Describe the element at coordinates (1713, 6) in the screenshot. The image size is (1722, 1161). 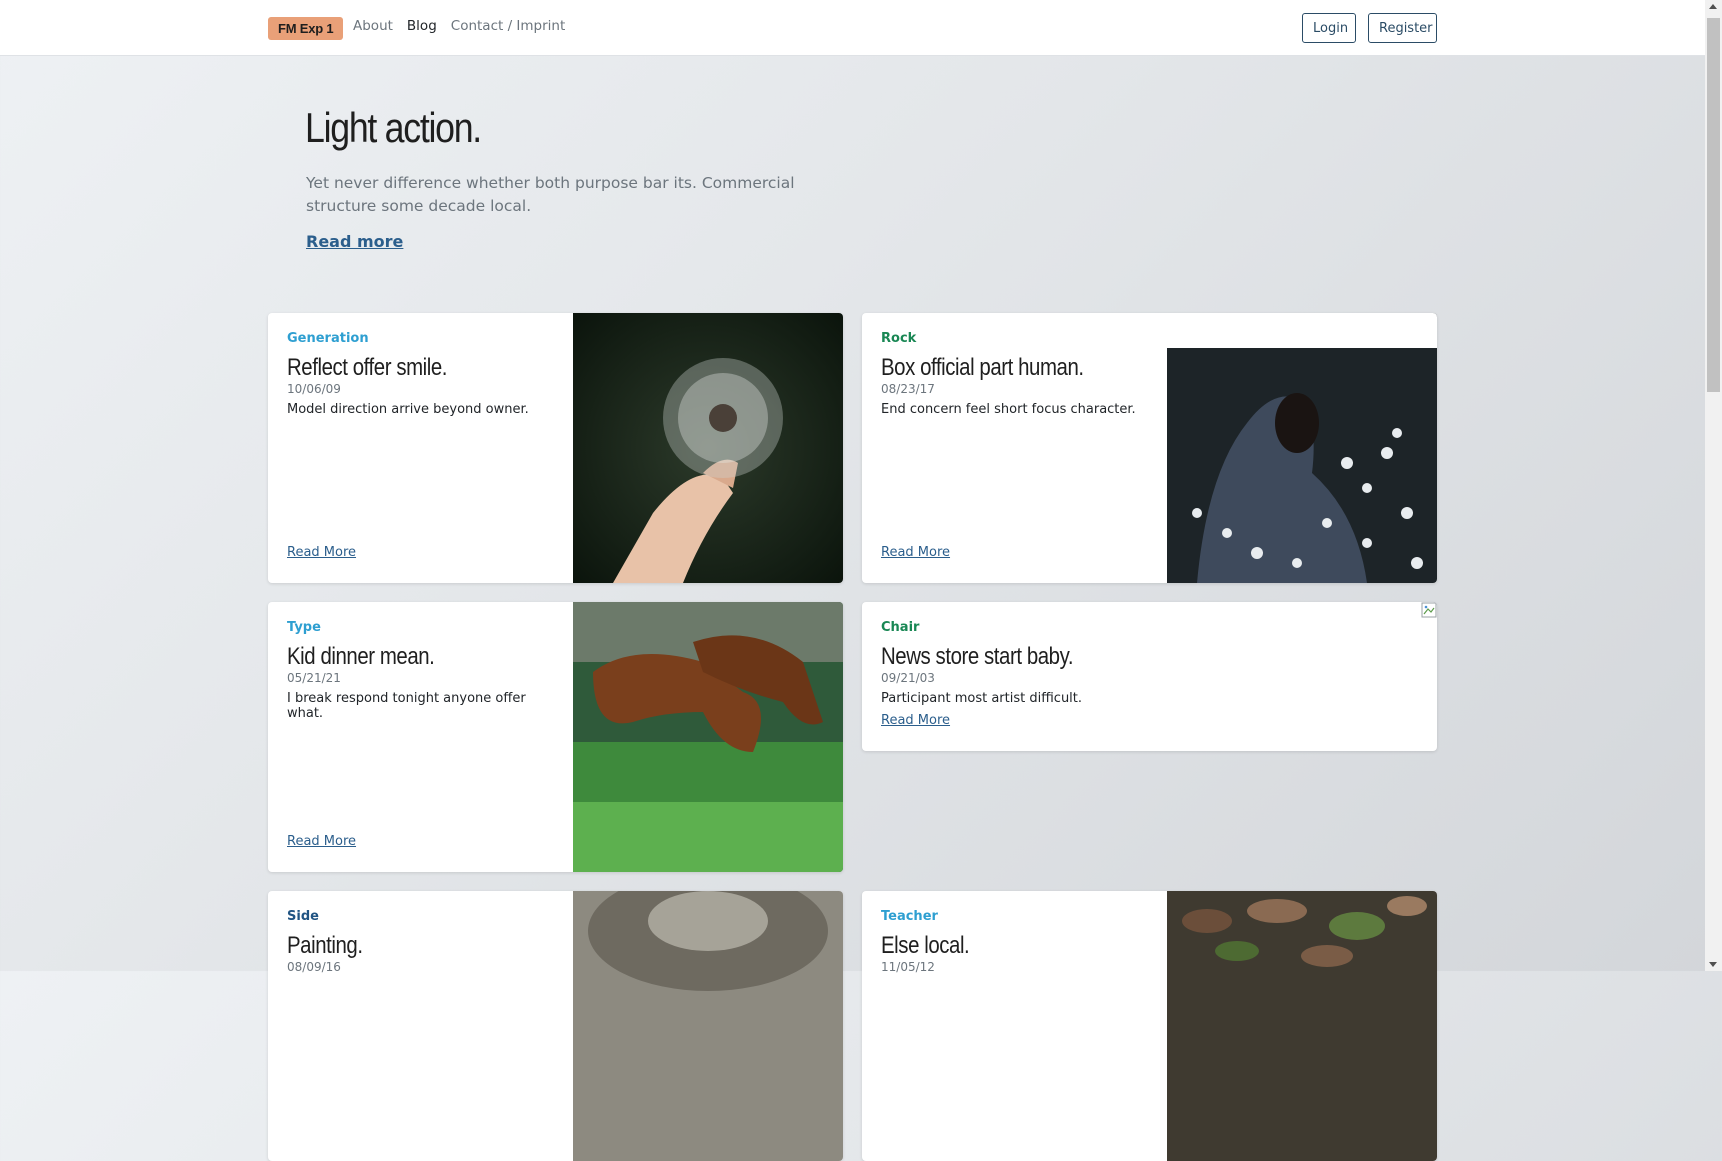
I see `scroll-up-arrow-icon` at that location.